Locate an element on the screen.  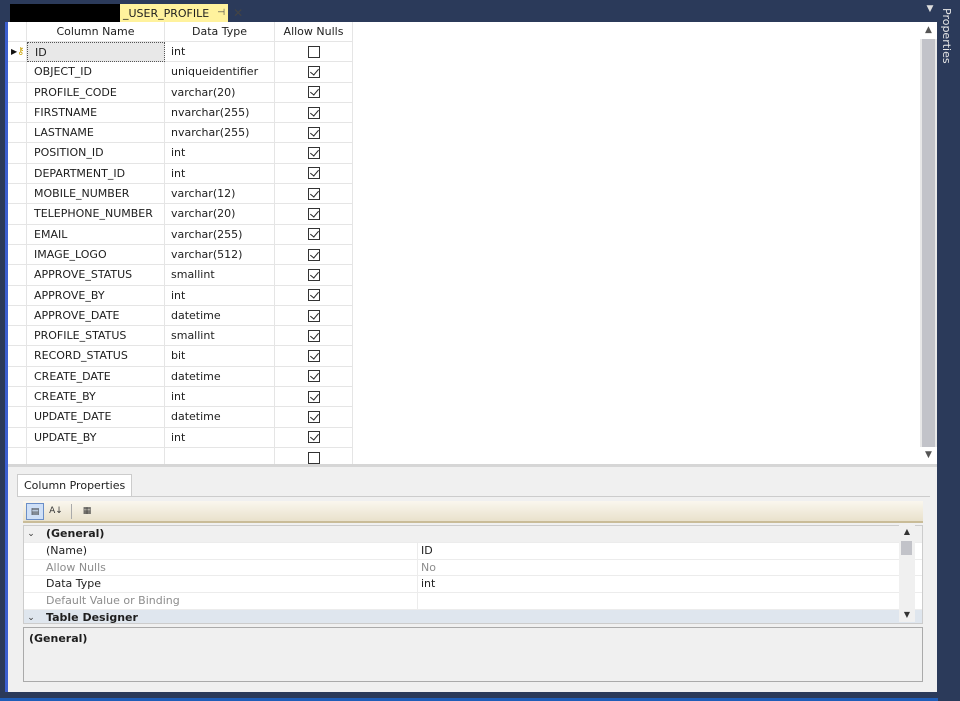
table-row: OBJECT_ID uniqueidentifier is located at coordinates (180, 72).